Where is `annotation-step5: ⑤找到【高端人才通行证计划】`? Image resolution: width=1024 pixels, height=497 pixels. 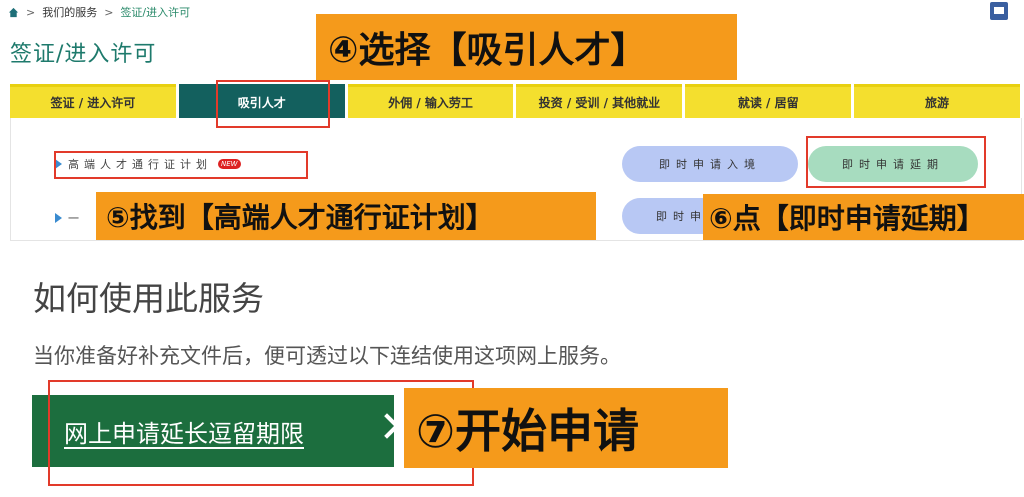
annotation-step5: ⑤找到【高端人才通行证计划】 is located at coordinates (346, 216).